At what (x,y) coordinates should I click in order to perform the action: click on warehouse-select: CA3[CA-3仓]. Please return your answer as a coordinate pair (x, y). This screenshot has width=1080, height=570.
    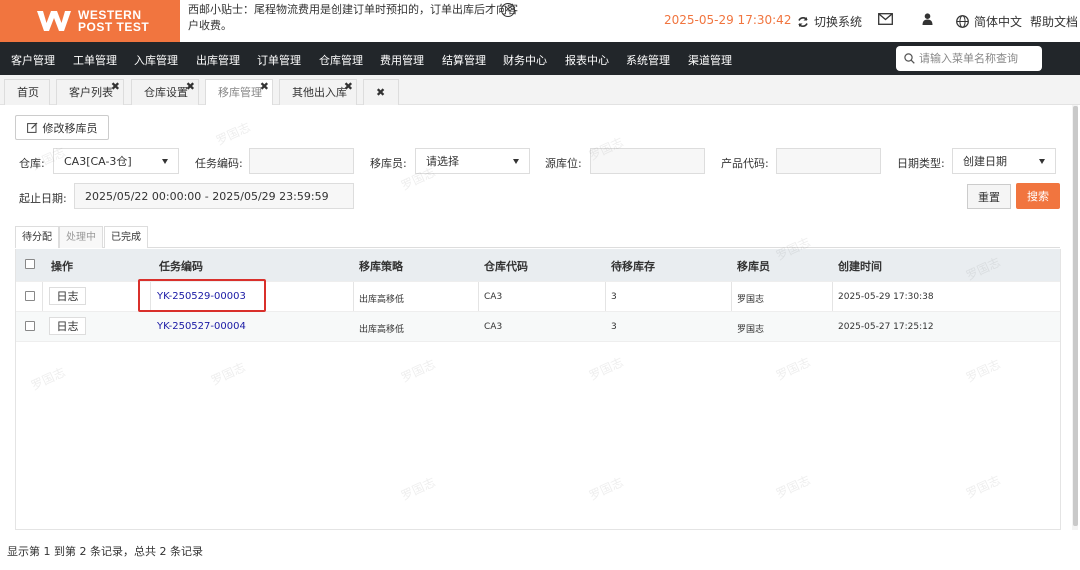
    Looking at the image, I should click on (116, 161).